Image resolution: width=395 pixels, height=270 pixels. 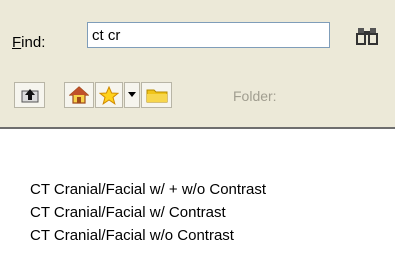 I want to click on star-icon, so click(x=109, y=95).